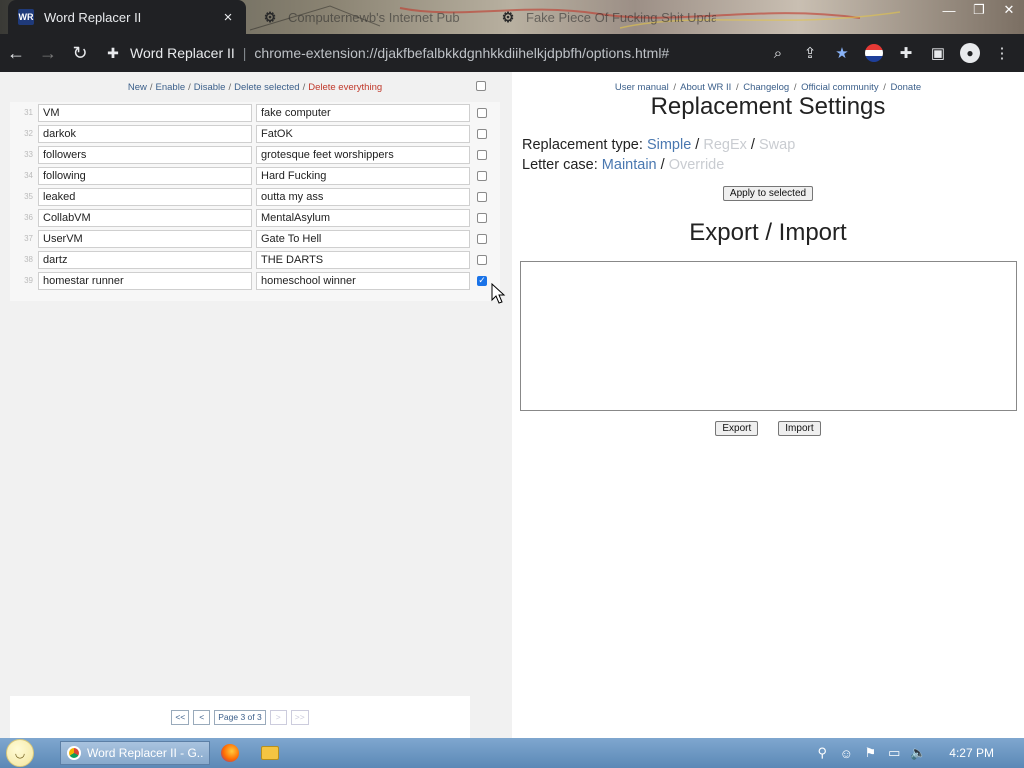  What do you see at coordinates (642, 87) in the screenshot?
I see `user-manual-link: User manual` at bounding box center [642, 87].